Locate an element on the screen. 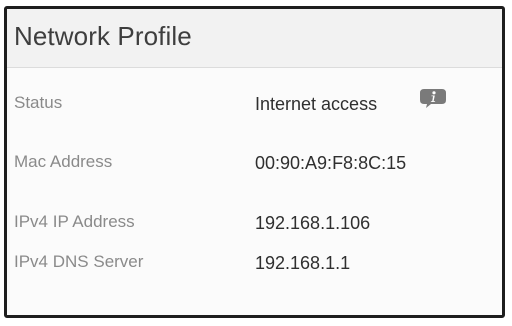 The image size is (512, 326). info-icon is located at coordinates (433, 98).